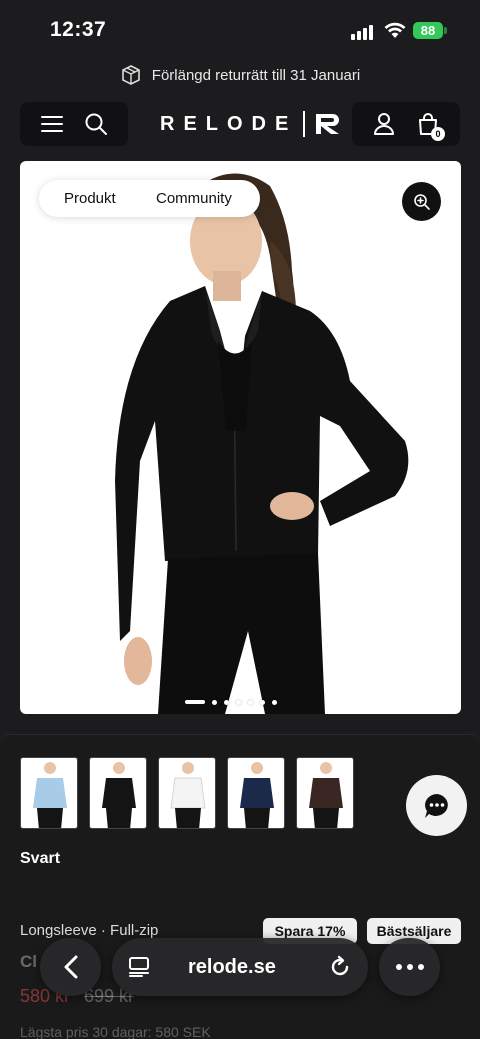 This screenshot has height=1039, width=480. I want to click on account-button, so click(384, 124).